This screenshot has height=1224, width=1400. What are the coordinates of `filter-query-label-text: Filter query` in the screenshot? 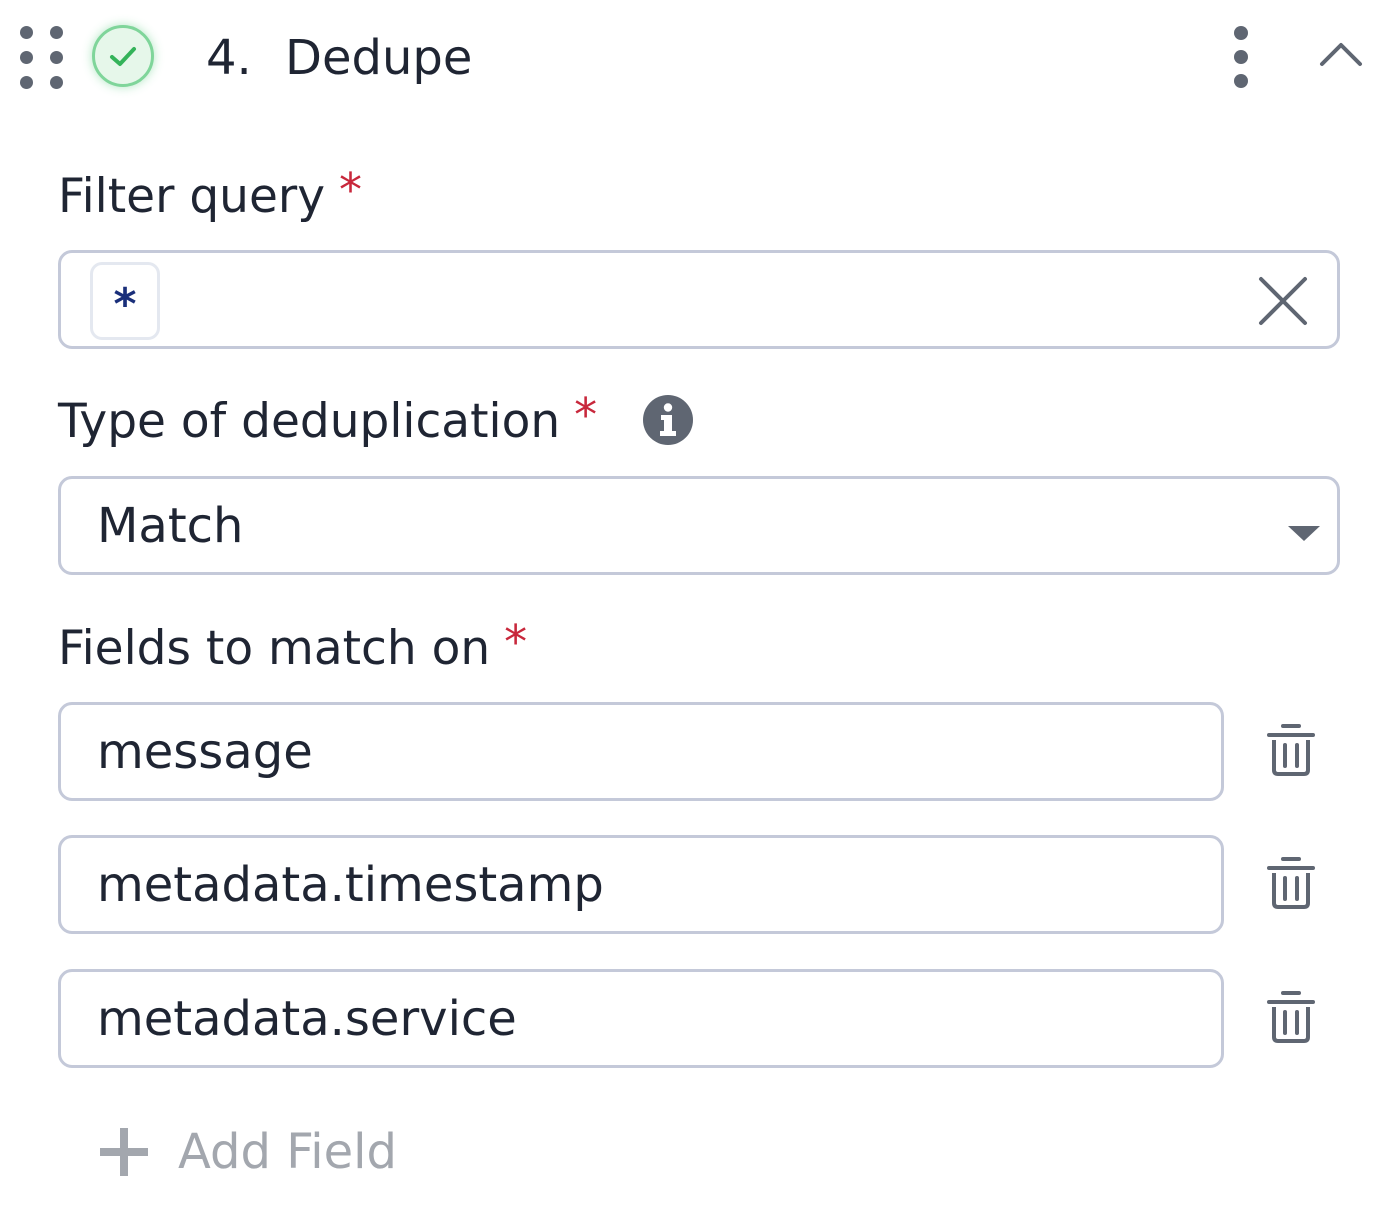 It's located at (192, 196).